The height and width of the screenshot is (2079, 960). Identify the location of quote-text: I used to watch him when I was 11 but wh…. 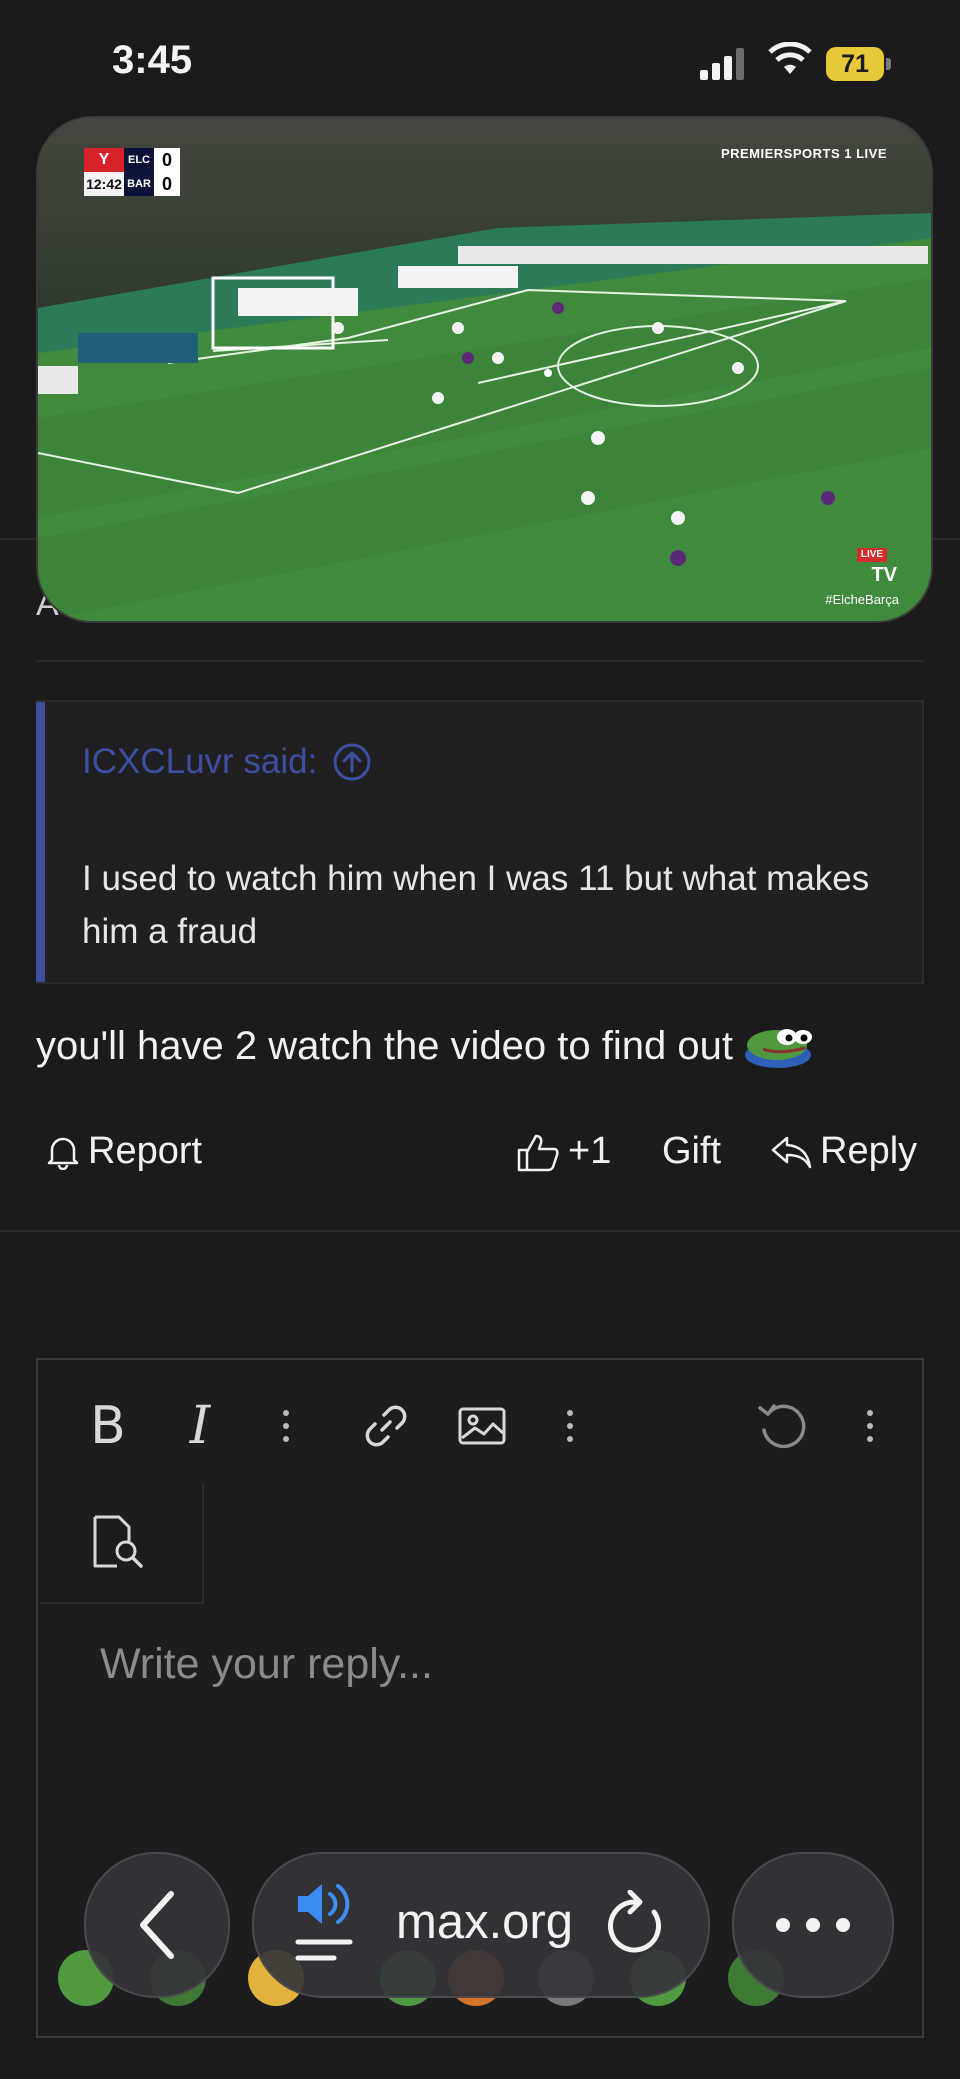
(476, 905).